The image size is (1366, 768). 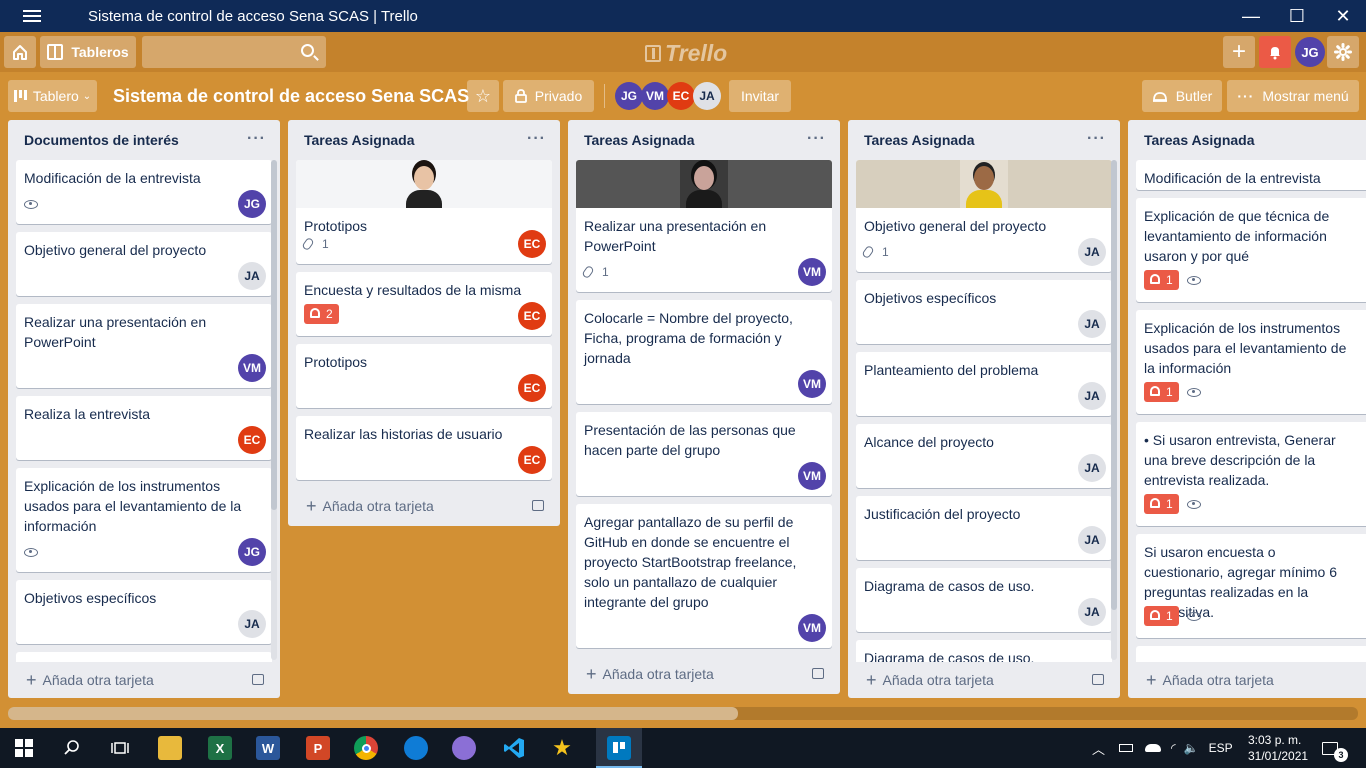 I want to click on create-button: +, so click(x=1239, y=52).